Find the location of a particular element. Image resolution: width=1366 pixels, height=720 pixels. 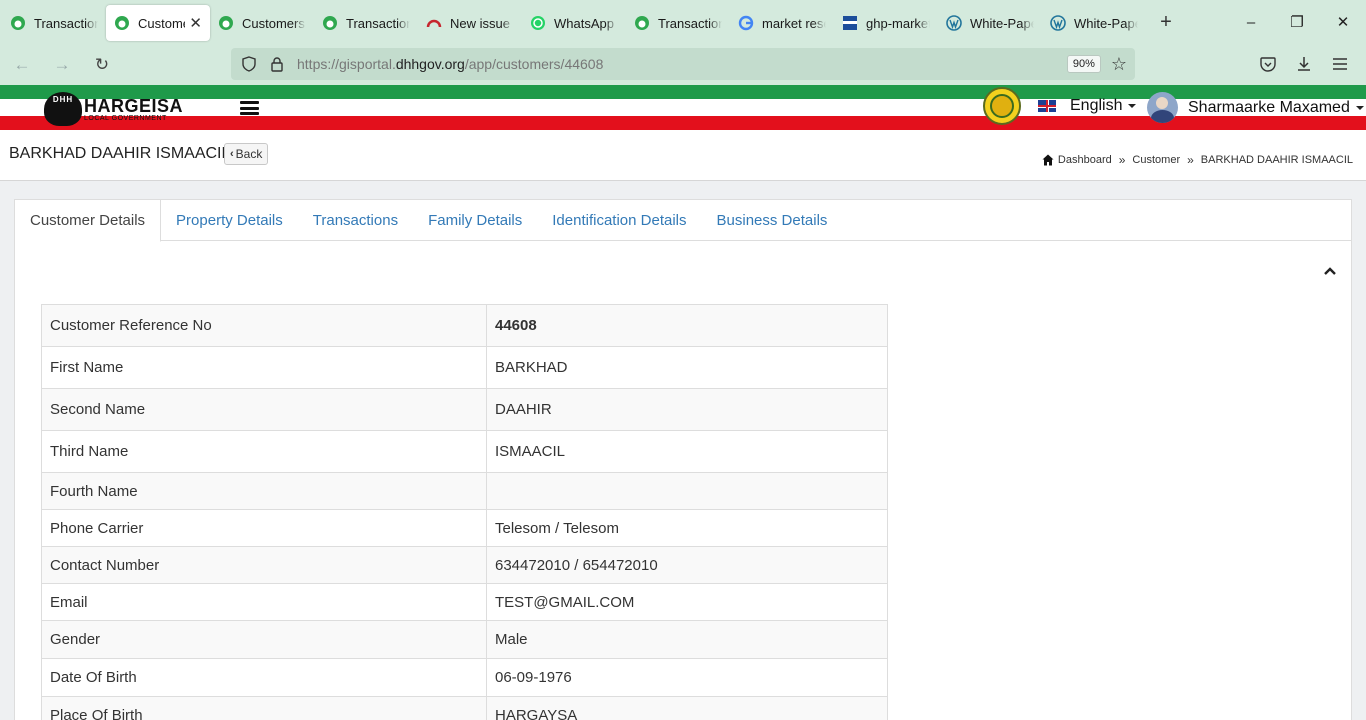

wordpress-icon is located at coordinates (954, 23).